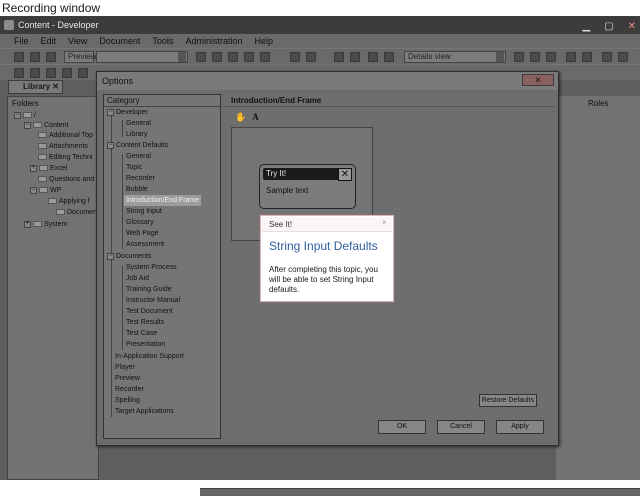 This screenshot has height=496, width=640. What do you see at coordinates (320, 25) in the screenshot?
I see `app-titlebar: Content - Developer ▁ ▢ ✕` at bounding box center [320, 25].